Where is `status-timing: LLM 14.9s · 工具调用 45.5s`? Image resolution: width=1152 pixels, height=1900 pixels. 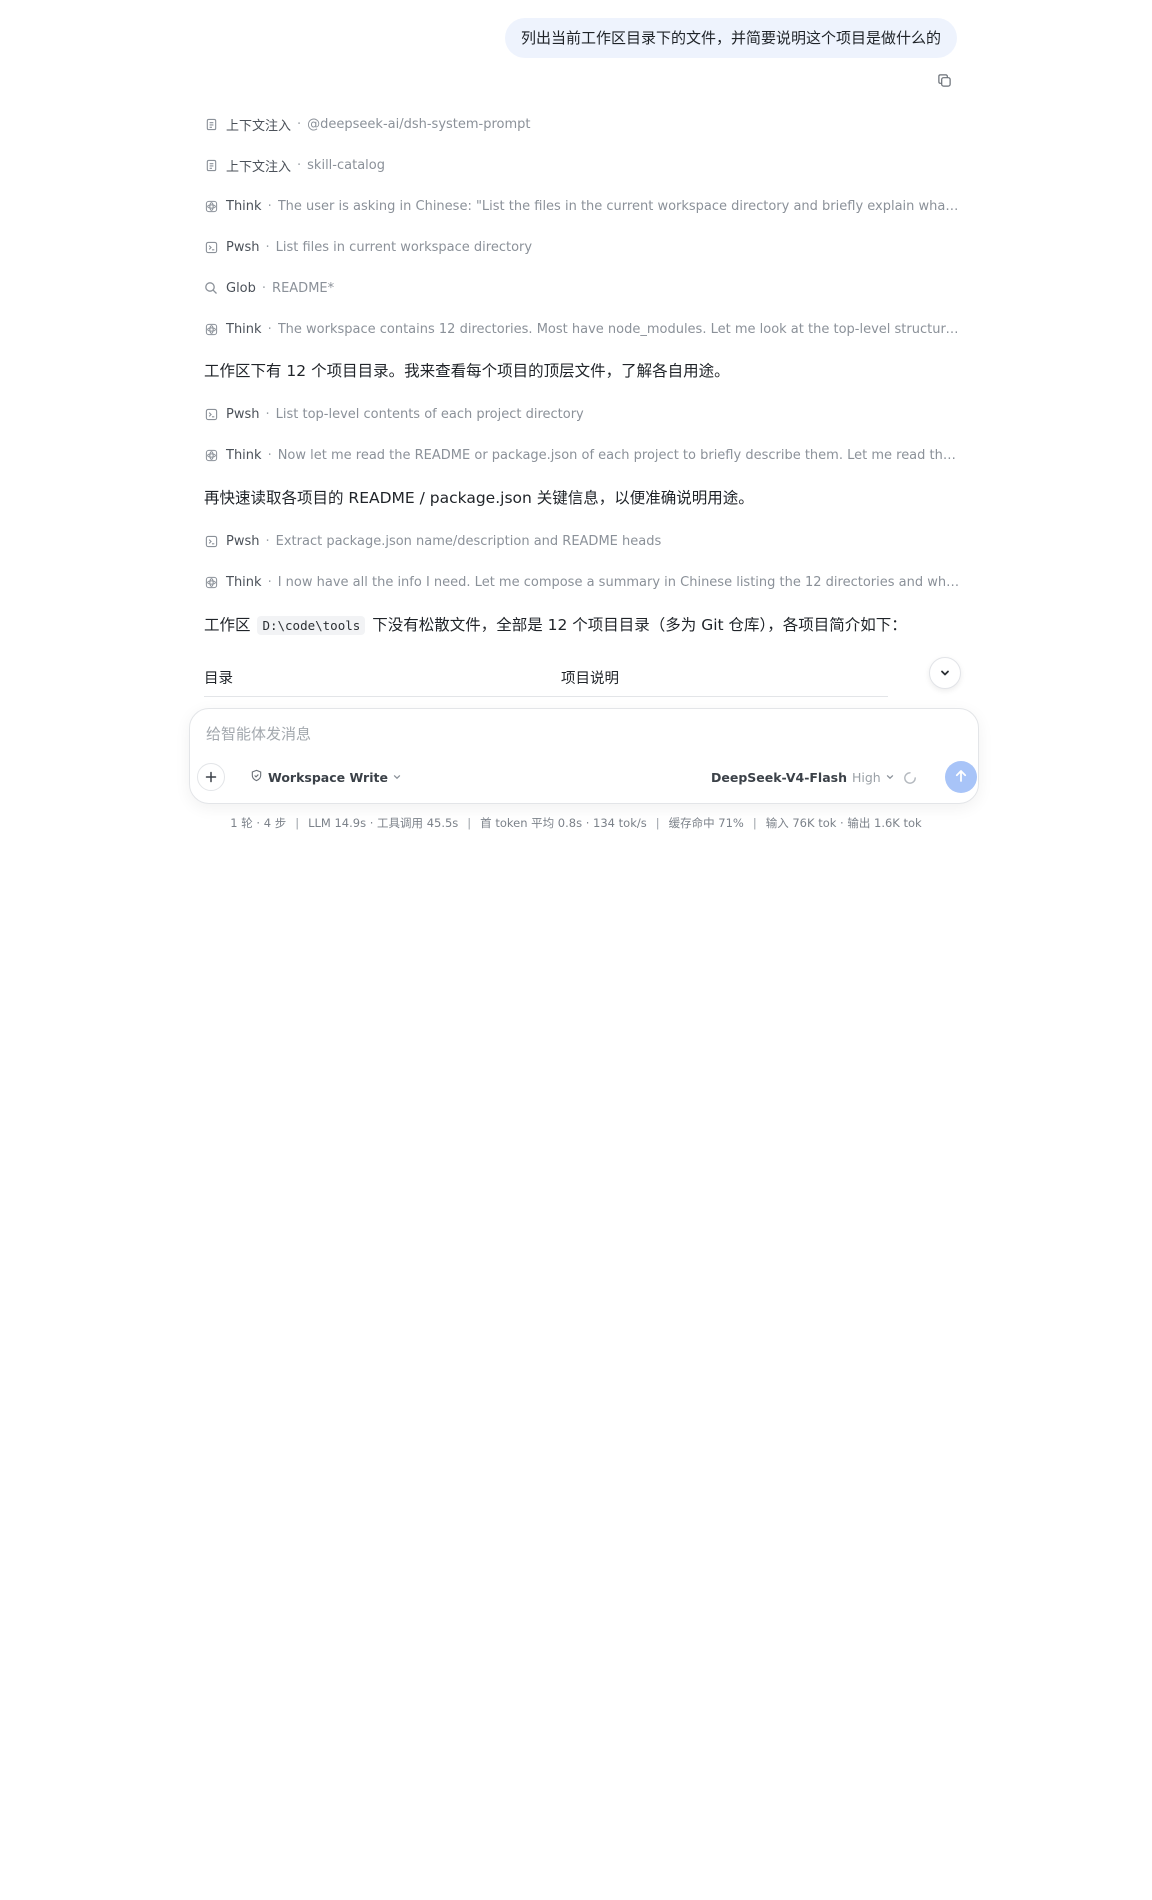
status-timing: LLM 14.9s · 工具调用 45.5s is located at coordinates (383, 823).